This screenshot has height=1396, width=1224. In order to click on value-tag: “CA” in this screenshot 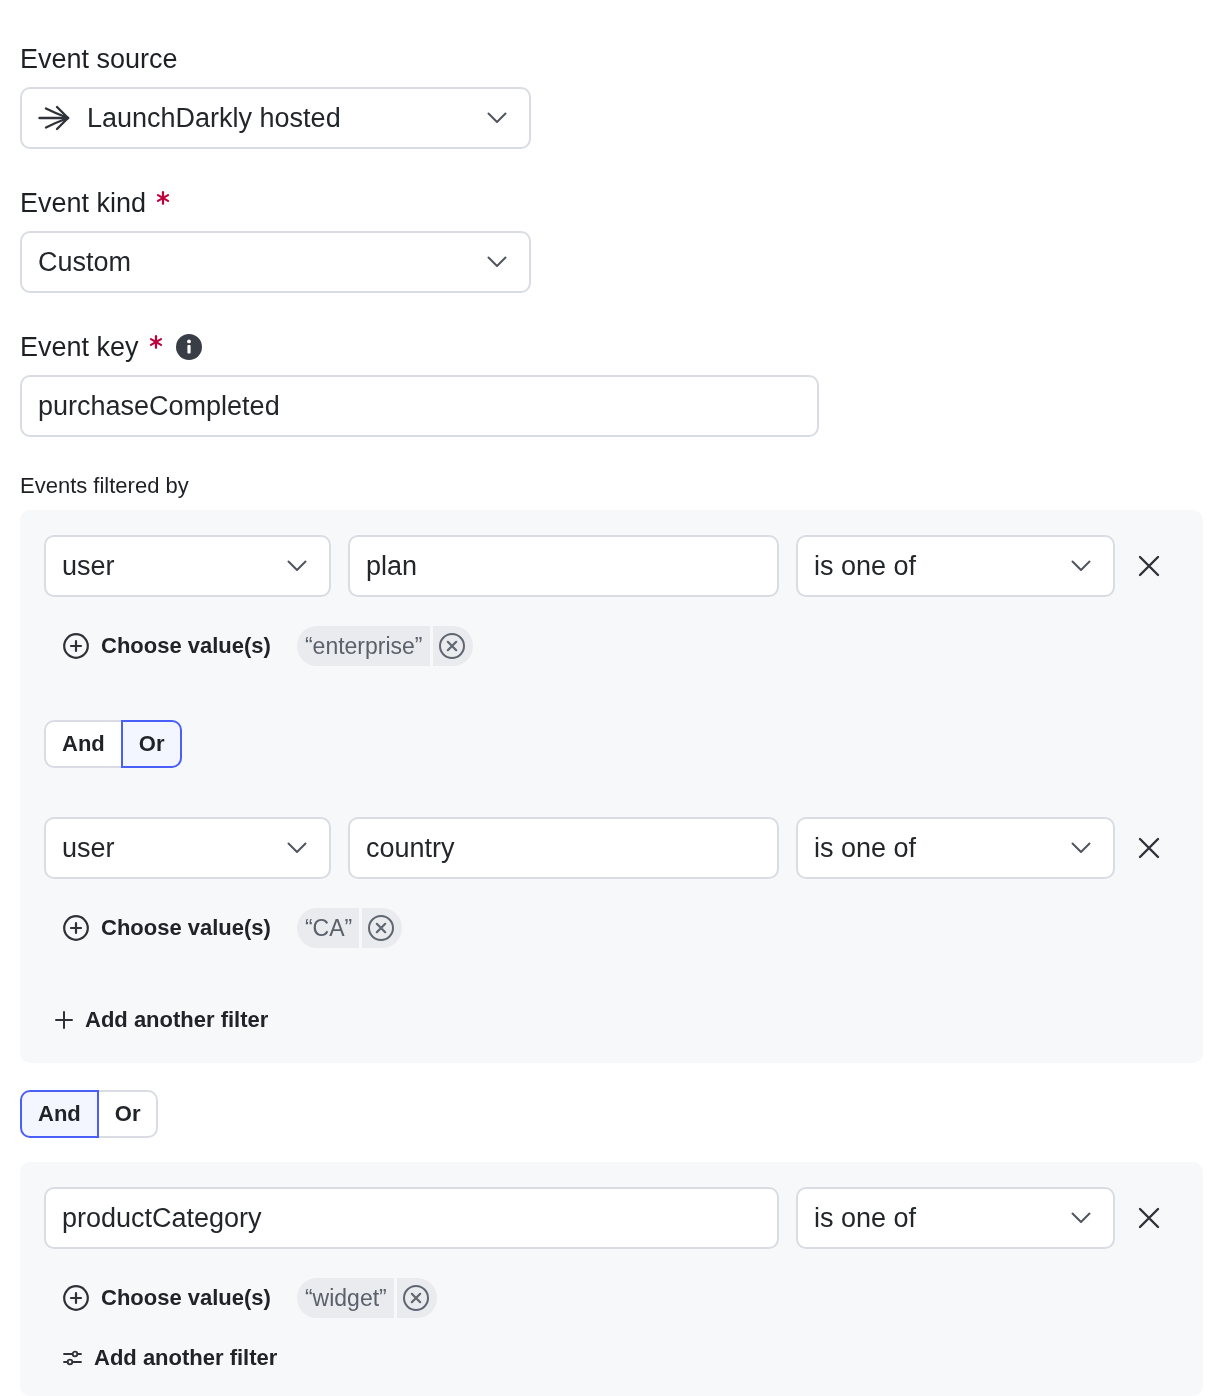, I will do `click(328, 928)`.